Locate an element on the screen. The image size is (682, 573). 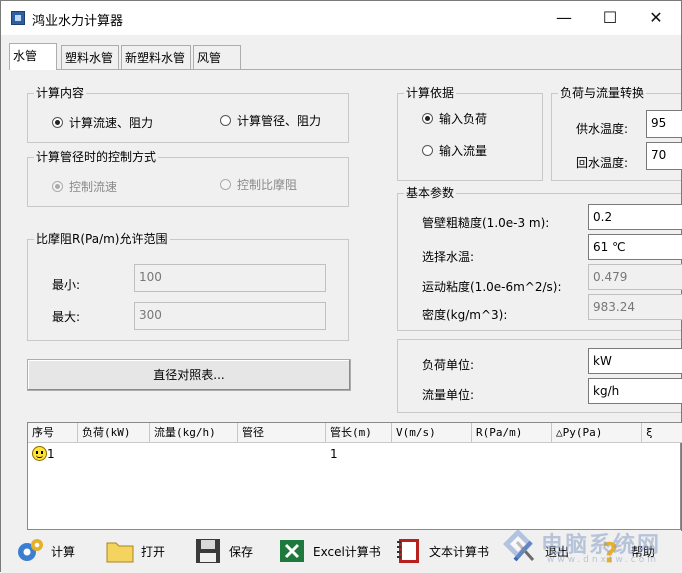
radio-label: 计算流速、阻力 is located at coordinates (111, 123).